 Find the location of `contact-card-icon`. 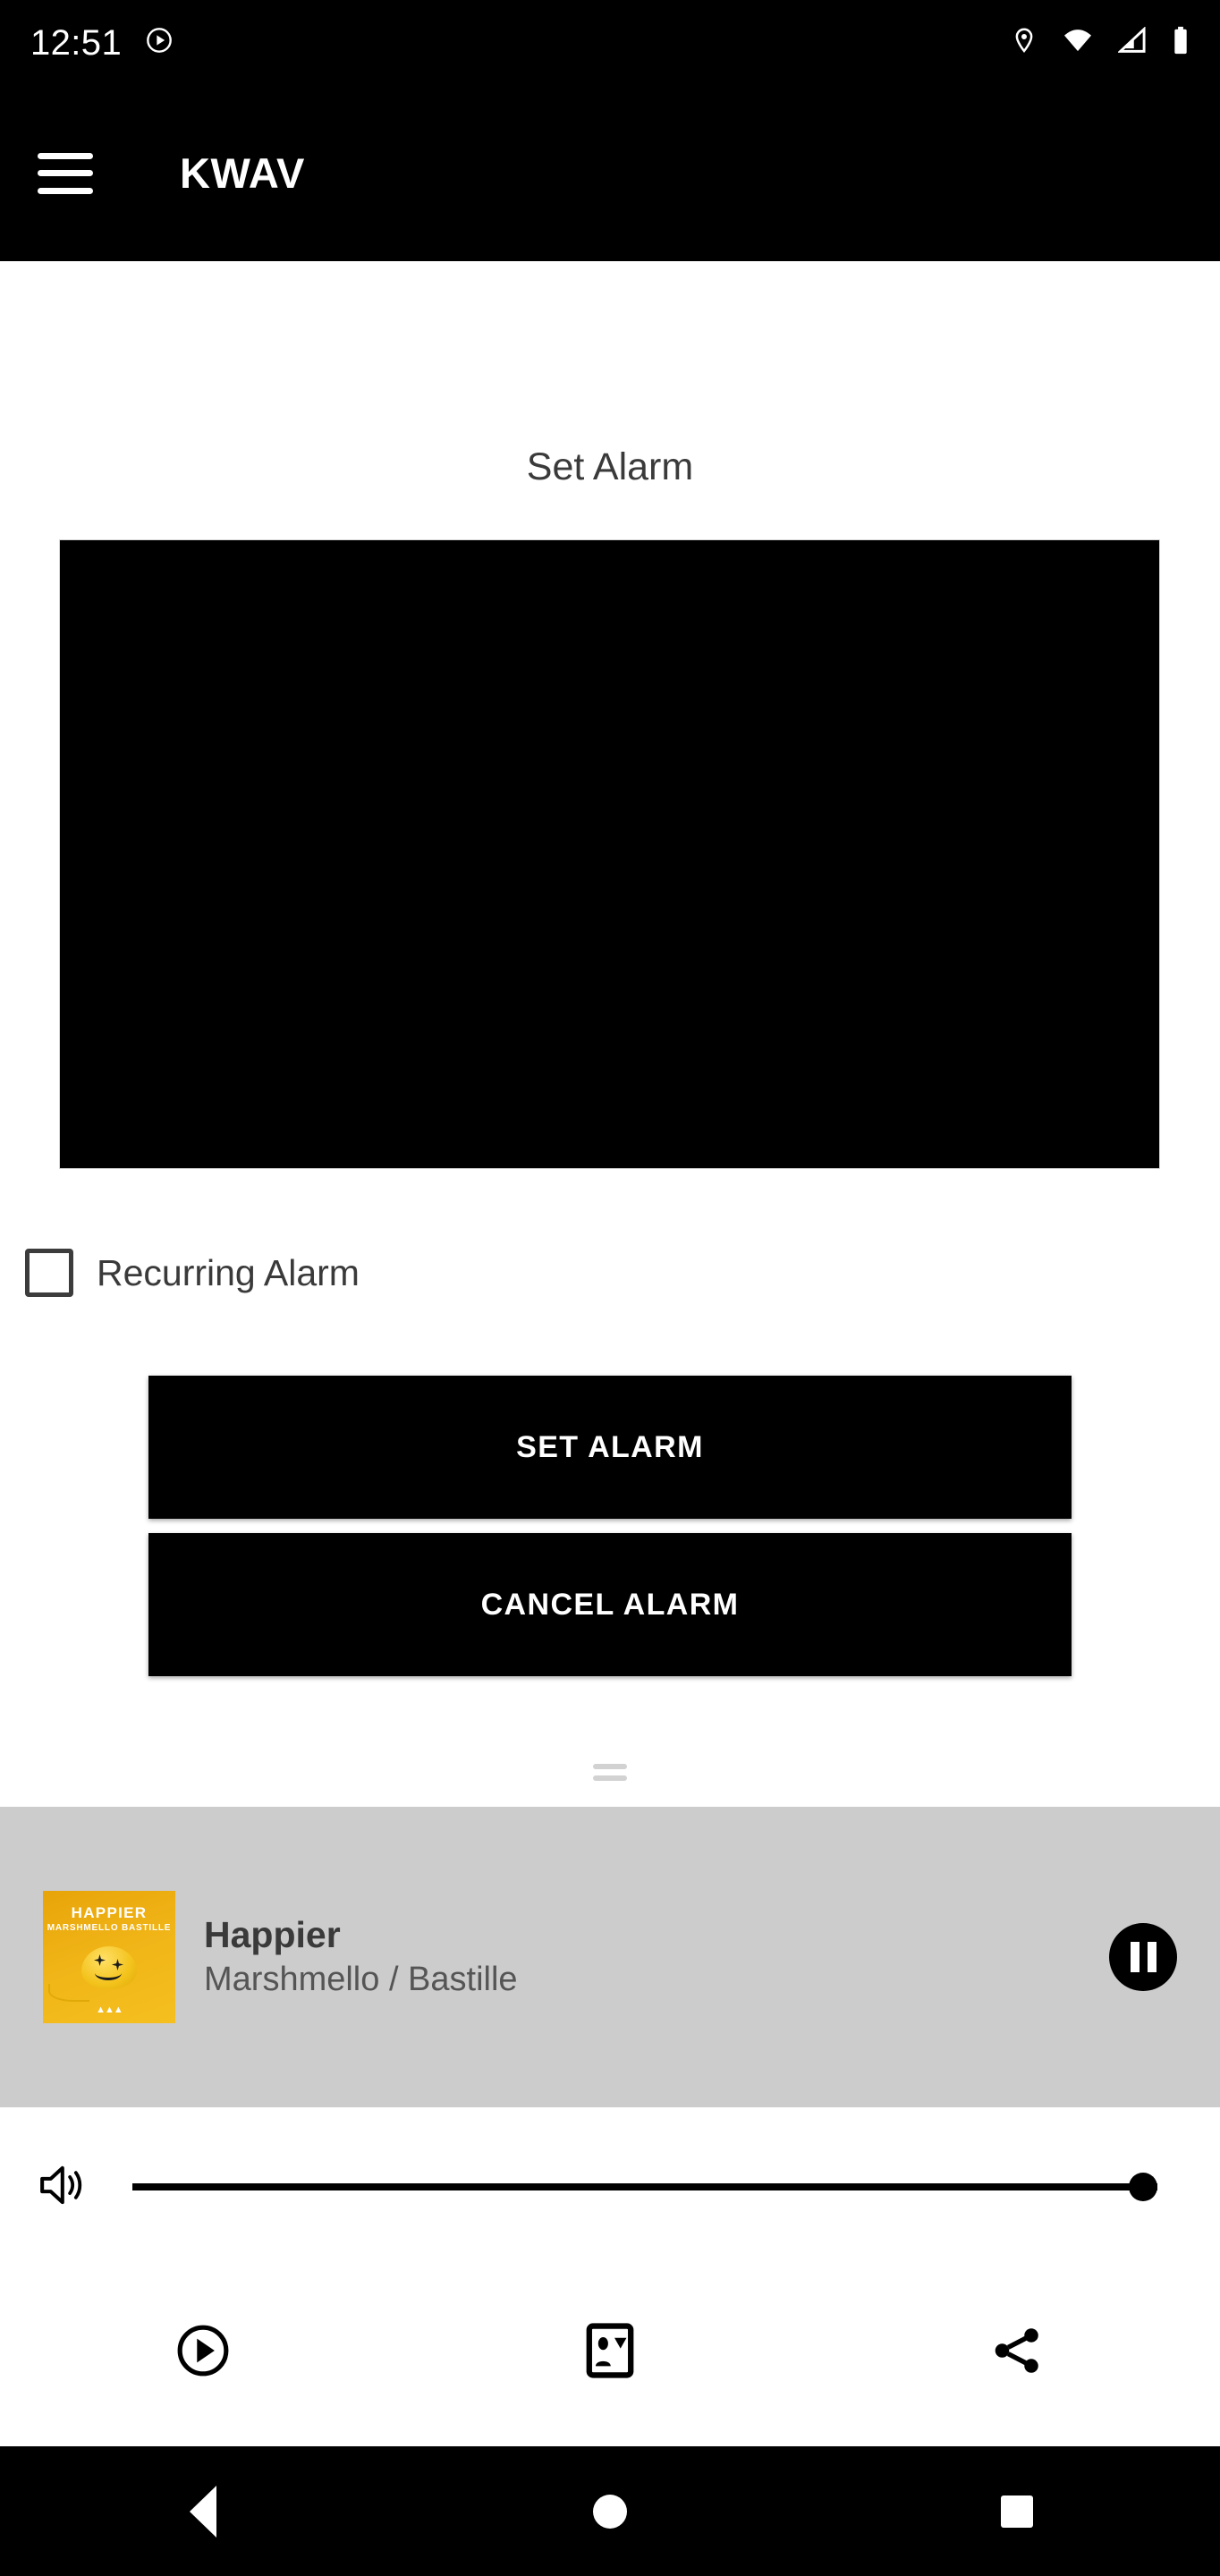

contact-card-icon is located at coordinates (610, 2350).